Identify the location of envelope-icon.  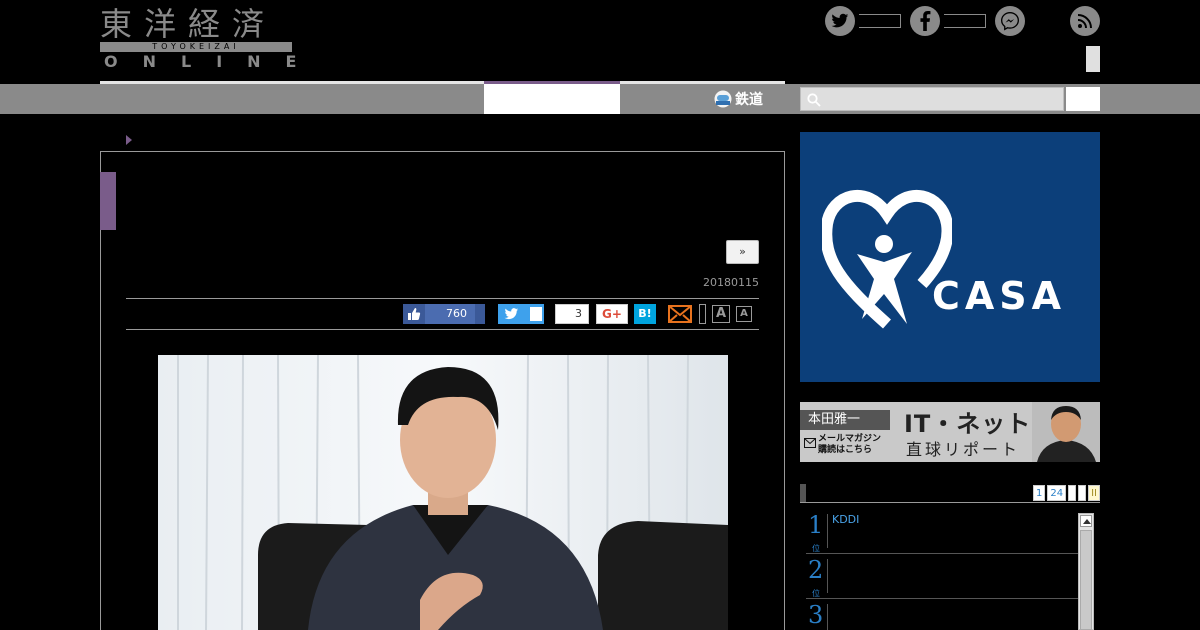
(810, 443).